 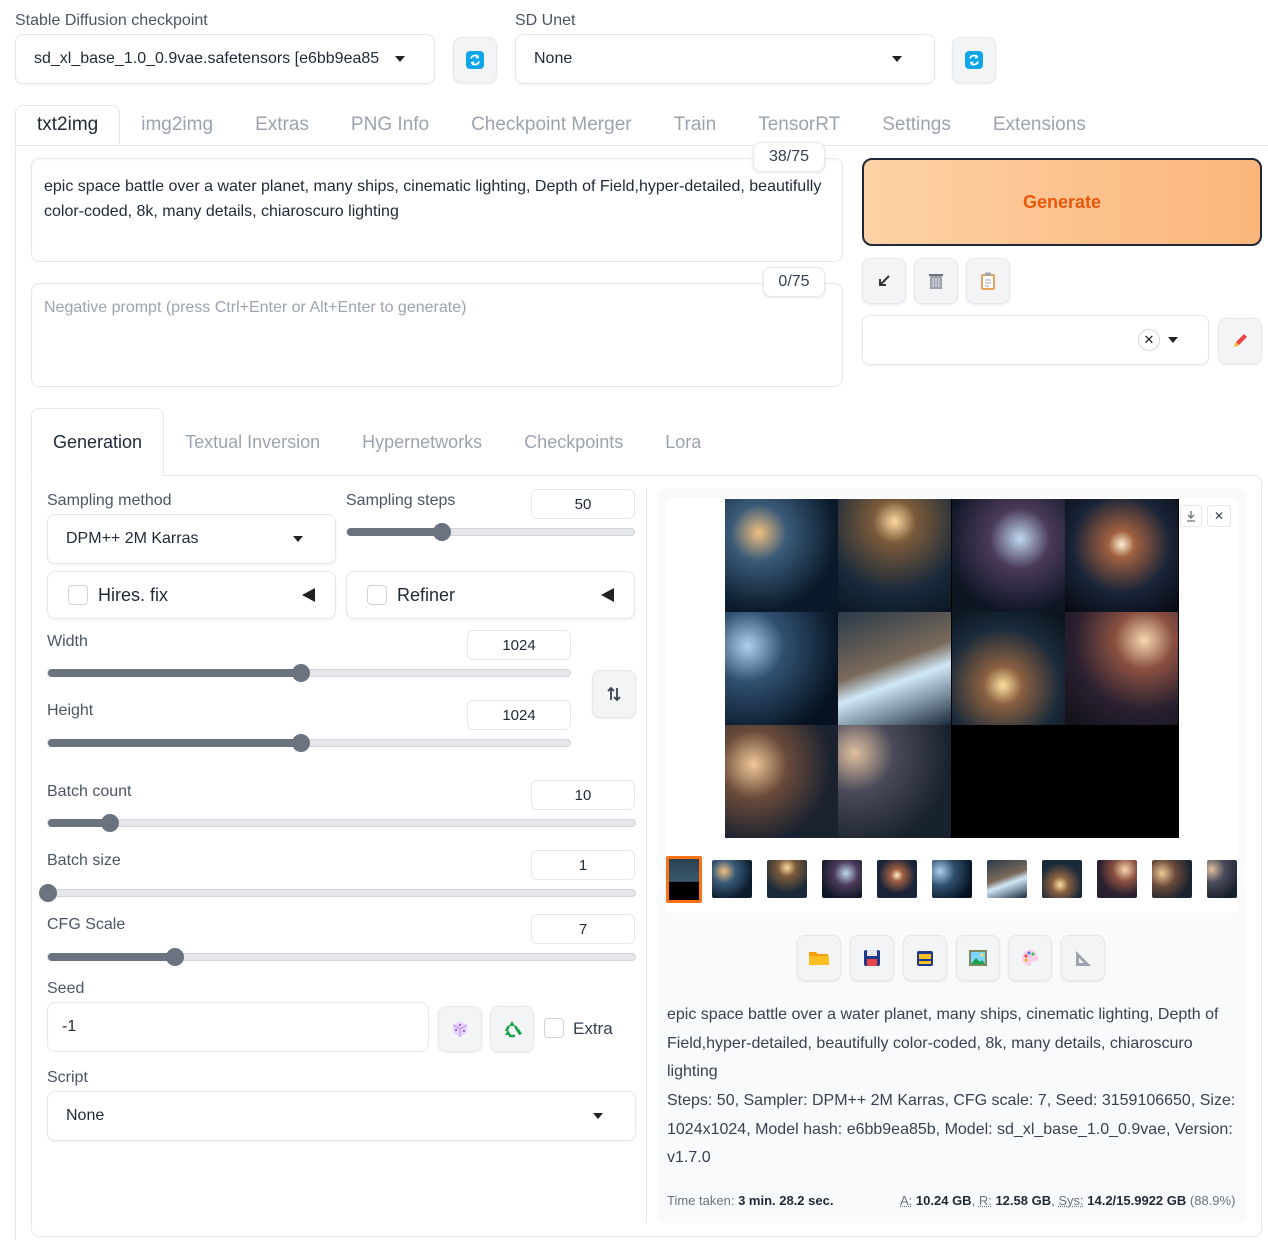 I want to click on random-seed-button, so click(x=460, y=1029).